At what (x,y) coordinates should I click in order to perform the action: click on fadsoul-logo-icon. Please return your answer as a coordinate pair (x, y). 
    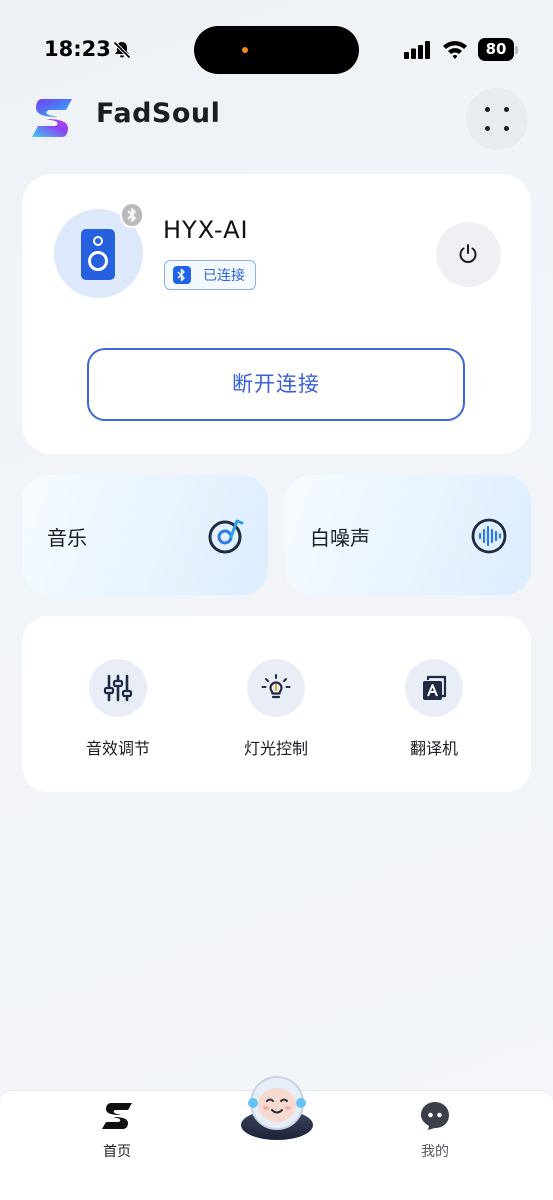
    Looking at the image, I should click on (52, 118).